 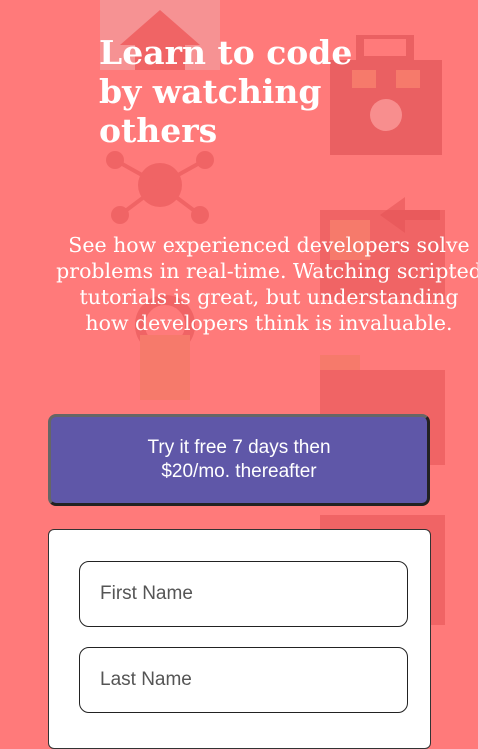 What do you see at coordinates (210, 91) in the screenshot?
I see `title-line: by watching` at bounding box center [210, 91].